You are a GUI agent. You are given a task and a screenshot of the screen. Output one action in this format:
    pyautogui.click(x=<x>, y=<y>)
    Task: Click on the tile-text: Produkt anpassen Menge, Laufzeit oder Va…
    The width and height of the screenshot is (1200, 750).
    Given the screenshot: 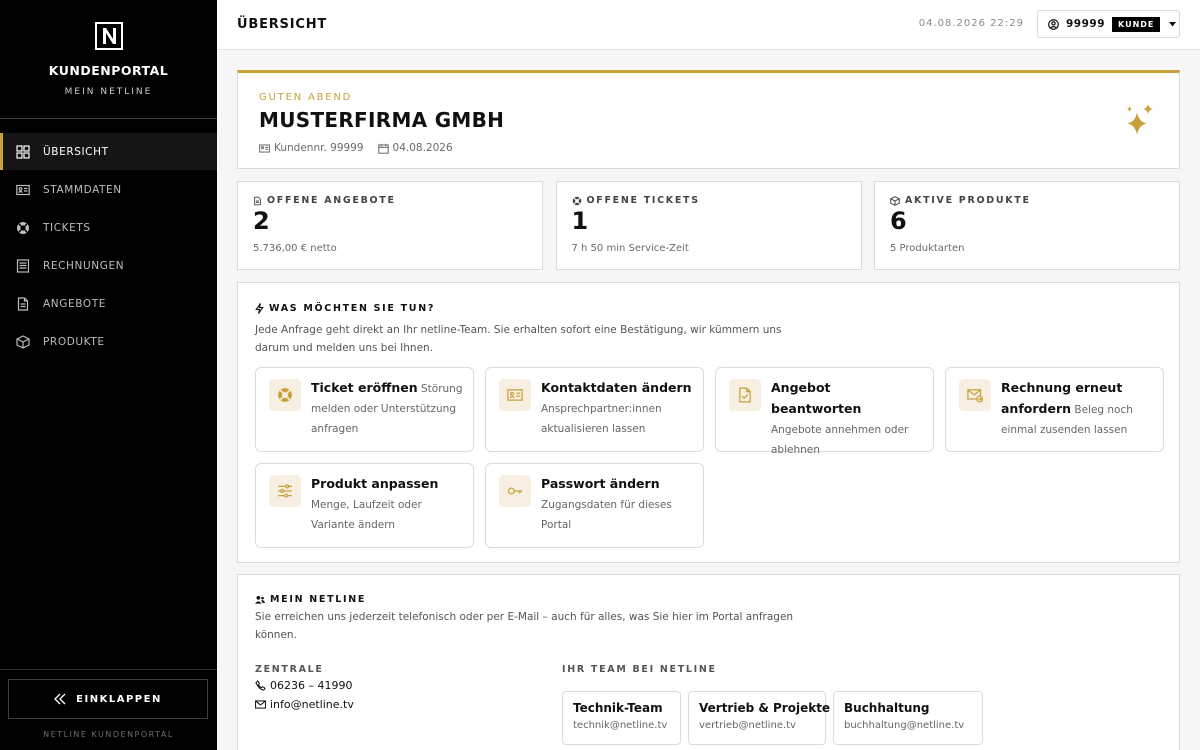 What is the action you would take?
    pyautogui.click(x=388, y=504)
    